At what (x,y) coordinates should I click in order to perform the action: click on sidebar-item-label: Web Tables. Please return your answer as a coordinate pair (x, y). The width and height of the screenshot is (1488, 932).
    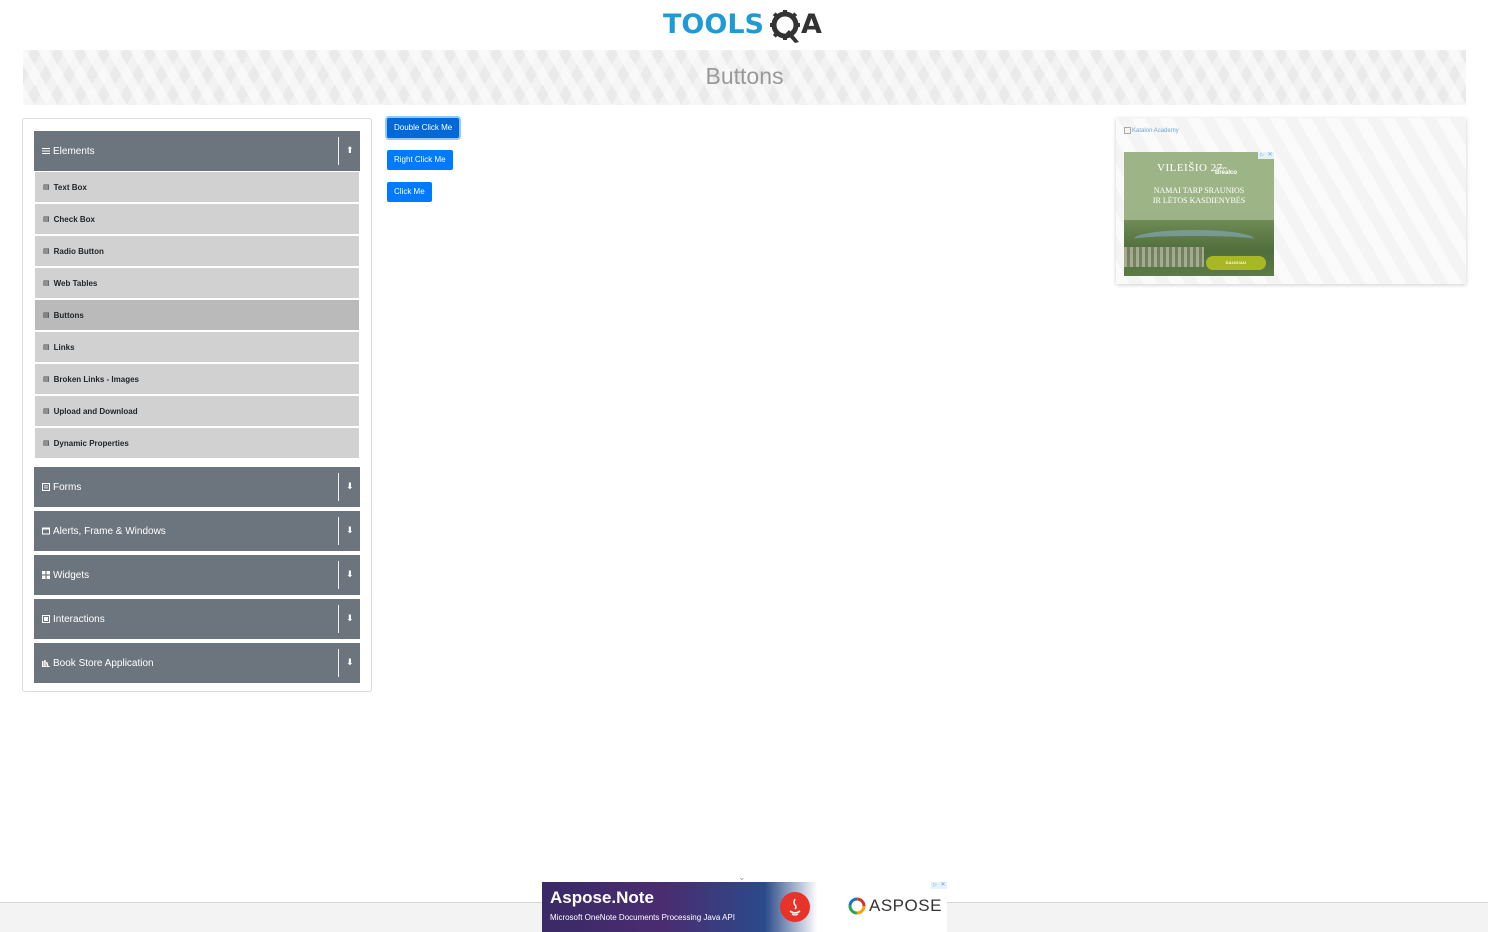
    Looking at the image, I should click on (75, 283).